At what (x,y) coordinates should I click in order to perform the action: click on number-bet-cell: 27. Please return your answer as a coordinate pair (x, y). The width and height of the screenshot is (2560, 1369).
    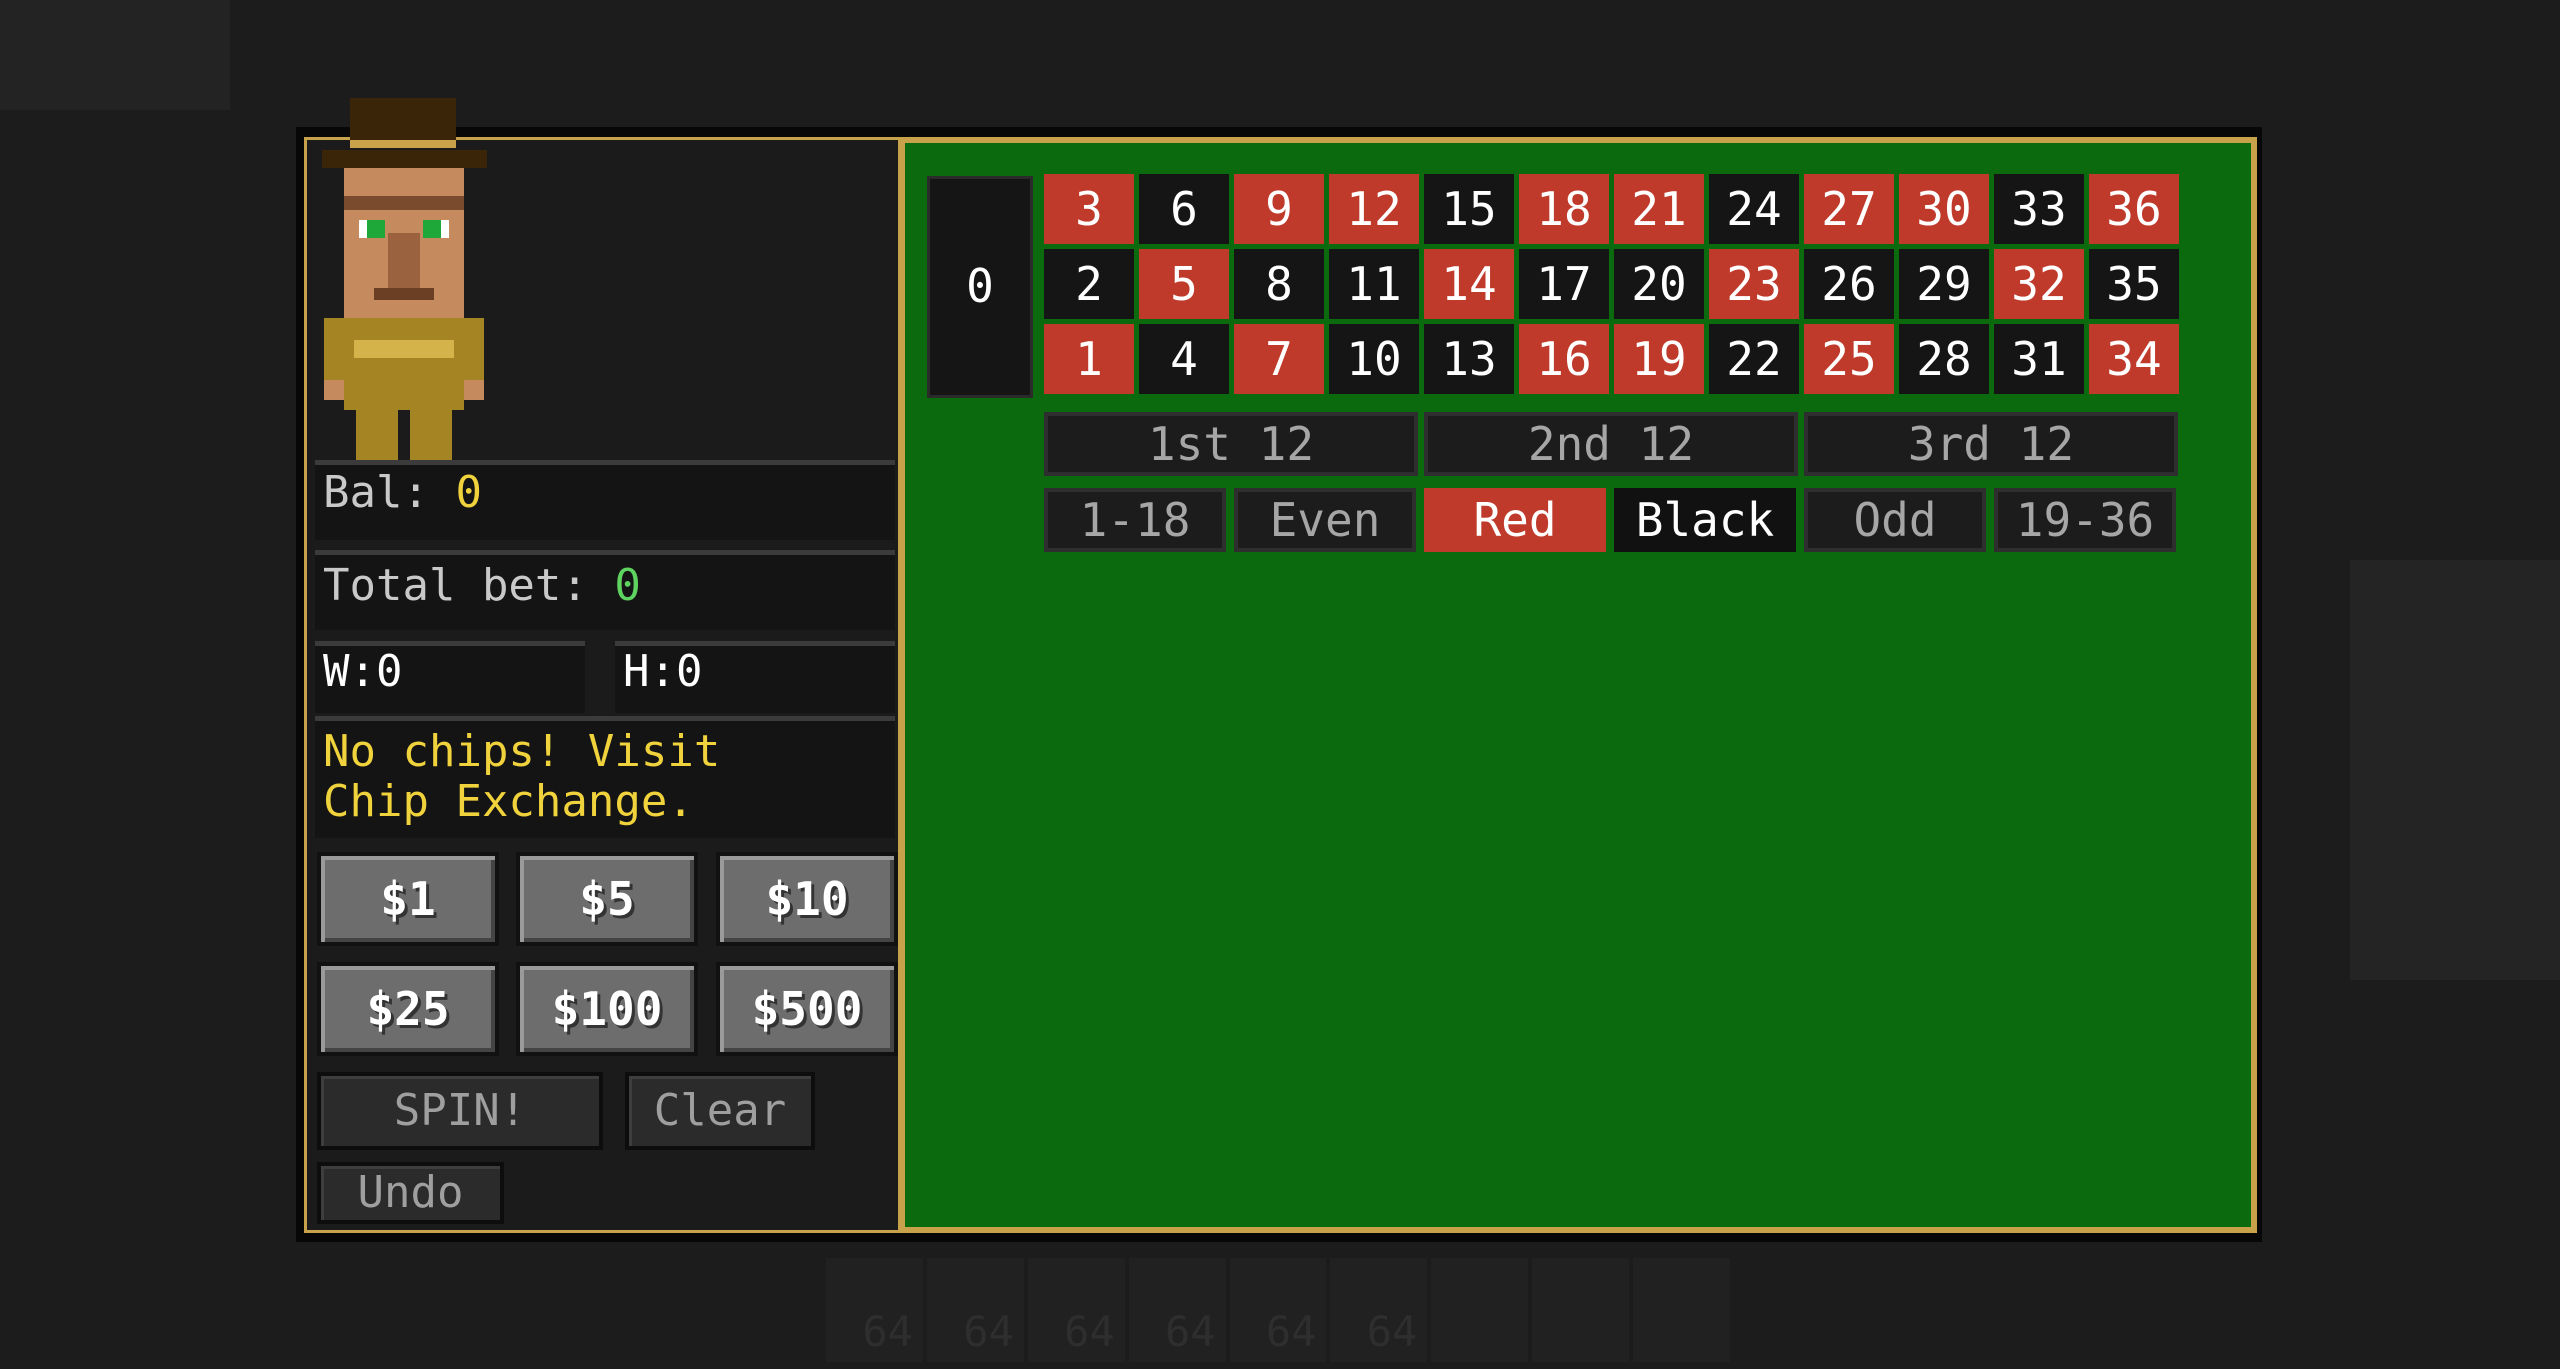
    Looking at the image, I should click on (1849, 209).